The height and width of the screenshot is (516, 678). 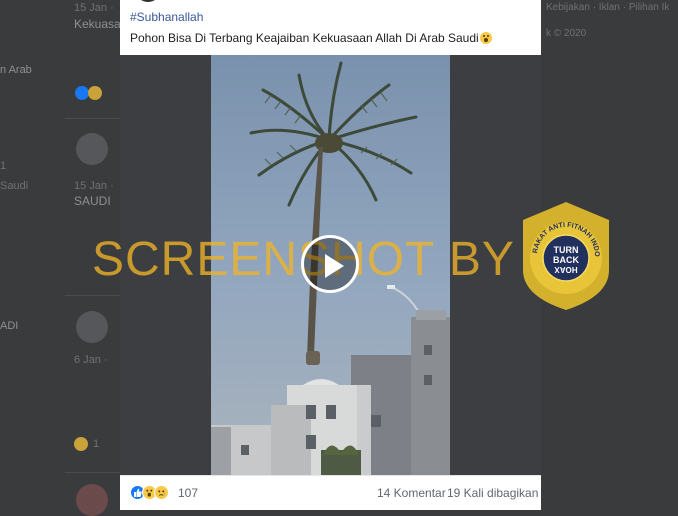 I want to click on bg-snippet: 1, so click(x=3, y=166).